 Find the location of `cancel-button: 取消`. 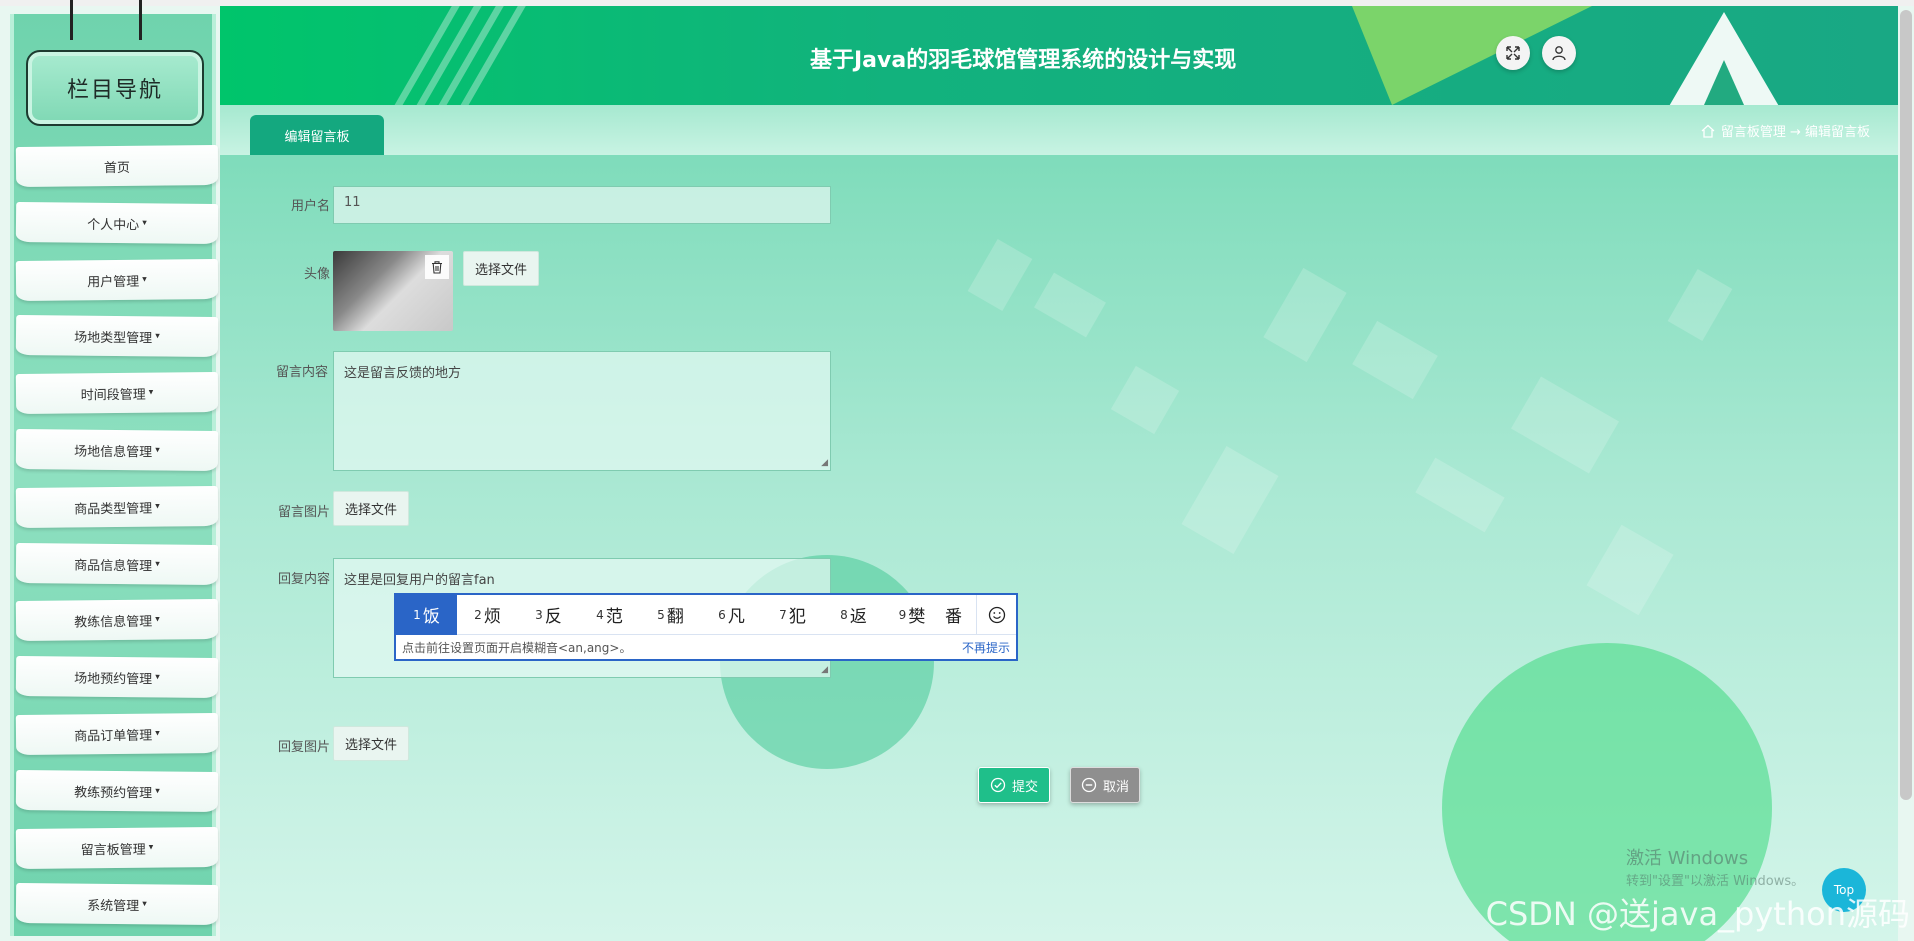

cancel-button: 取消 is located at coordinates (1105, 785).